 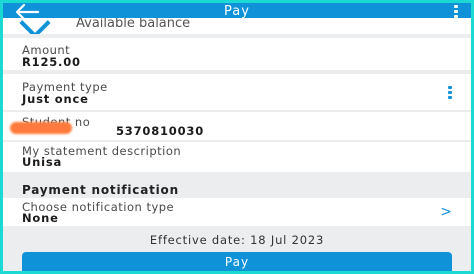 What do you see at coordinates (237, 92) in the screenshot?
I see `payment-type-field: Payment type Just once` at bounding box center [237, 92].